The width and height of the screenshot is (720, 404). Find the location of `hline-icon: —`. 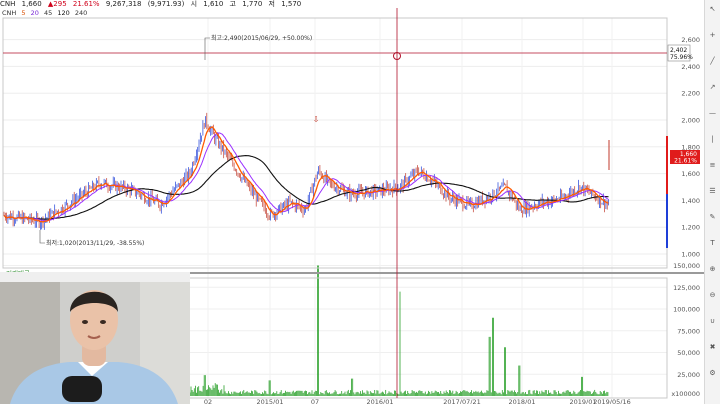

hline-icon: — is located at coordinates (712, 113).